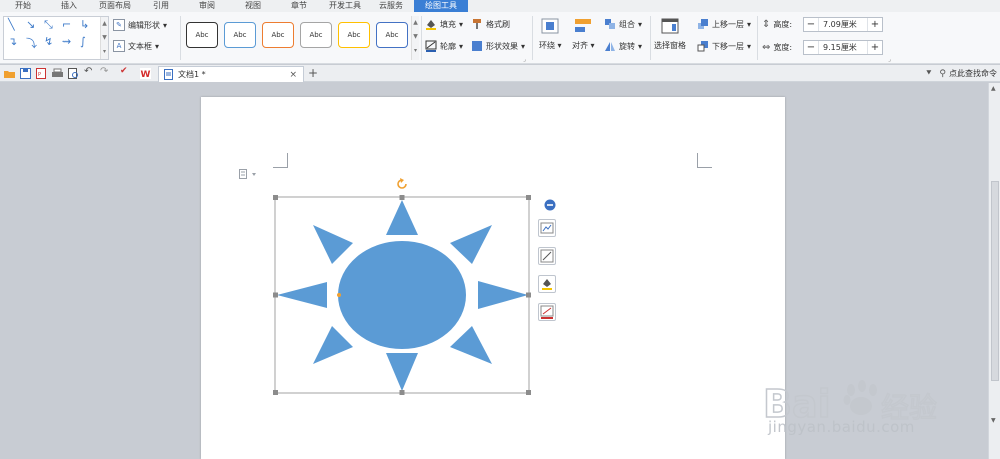 This screenshot has height=459, width=1000. I want to click on outline-label: 轮廓, so click(448, 46).